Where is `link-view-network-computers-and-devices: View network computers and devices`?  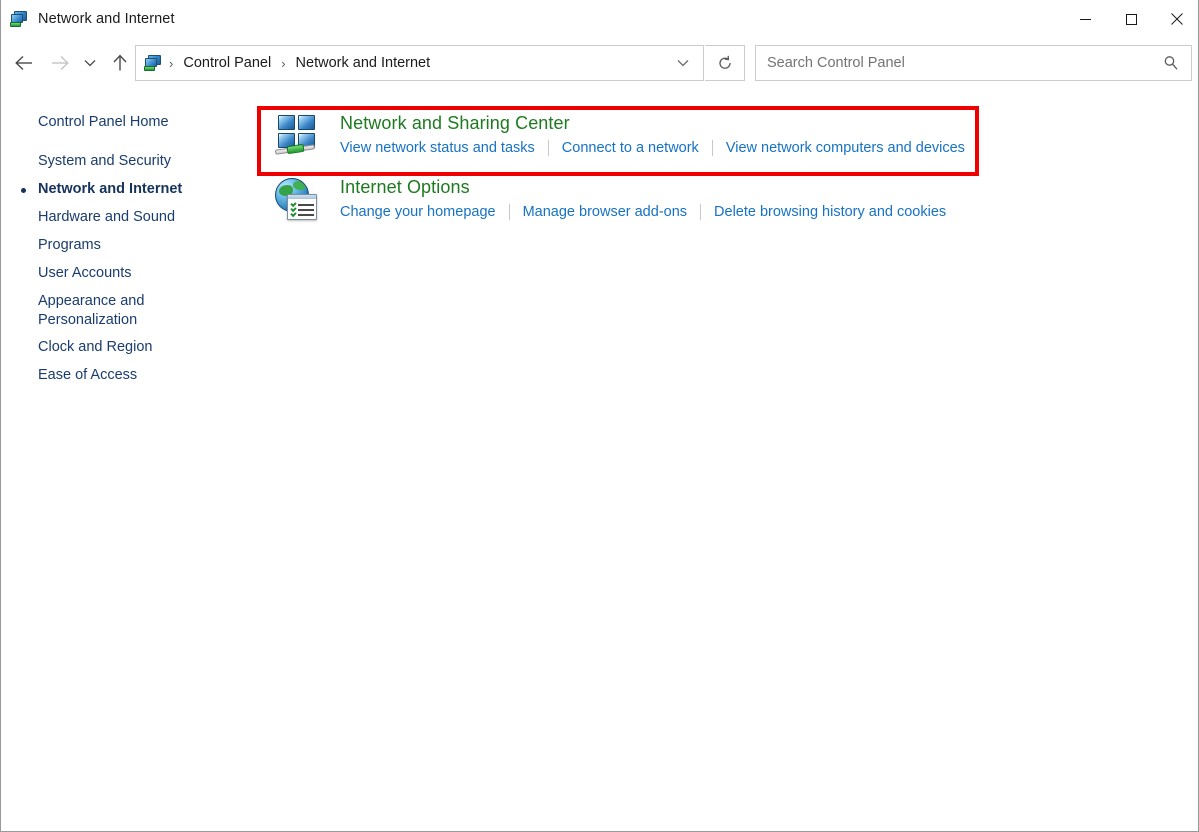 link-view-network-computers-and-devices: View network computers and devices is located at coordinates (845, 148).